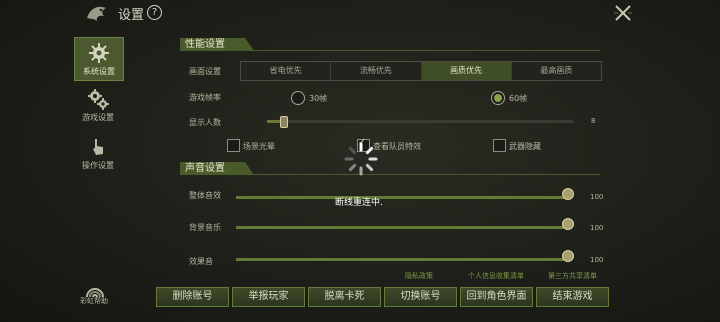 The height and width of the screenshot is (322, 720). I want to click on delete-account-button: 删除账号, so click(192, 297).